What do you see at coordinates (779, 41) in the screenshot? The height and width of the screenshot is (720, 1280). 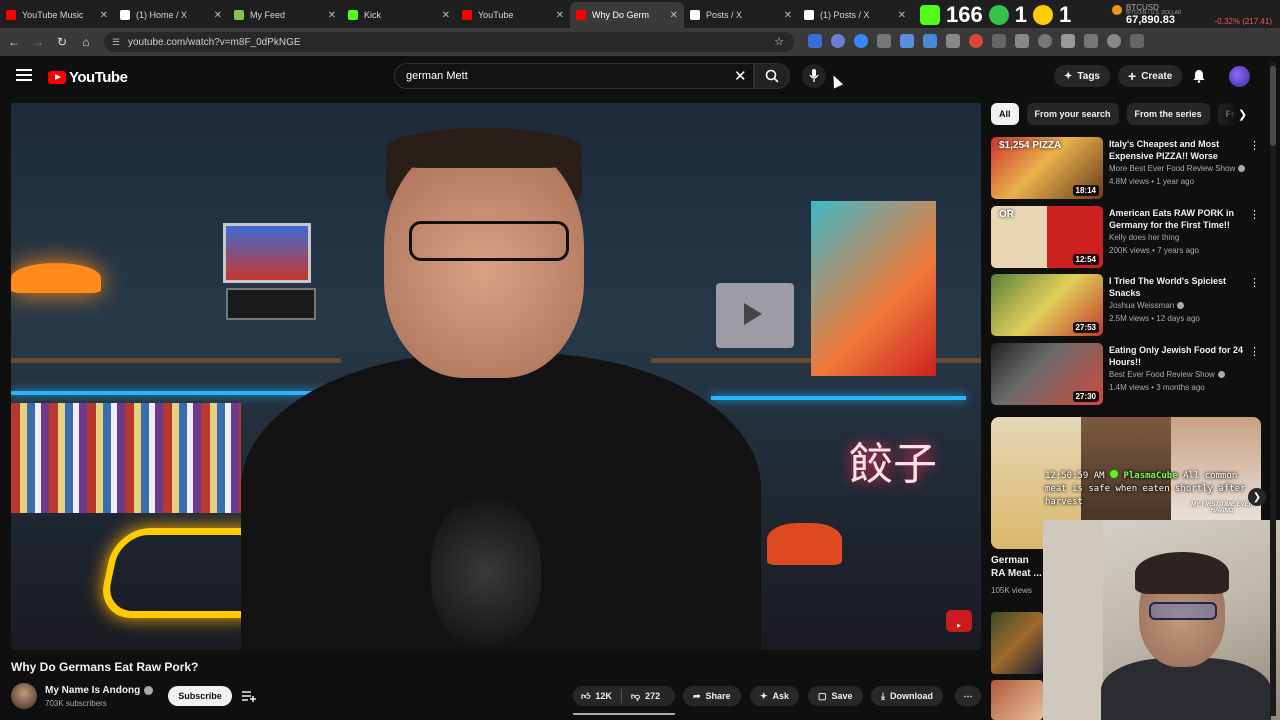 I see `bookmark-star-icon: ☆` at bounding box center [779, 41].